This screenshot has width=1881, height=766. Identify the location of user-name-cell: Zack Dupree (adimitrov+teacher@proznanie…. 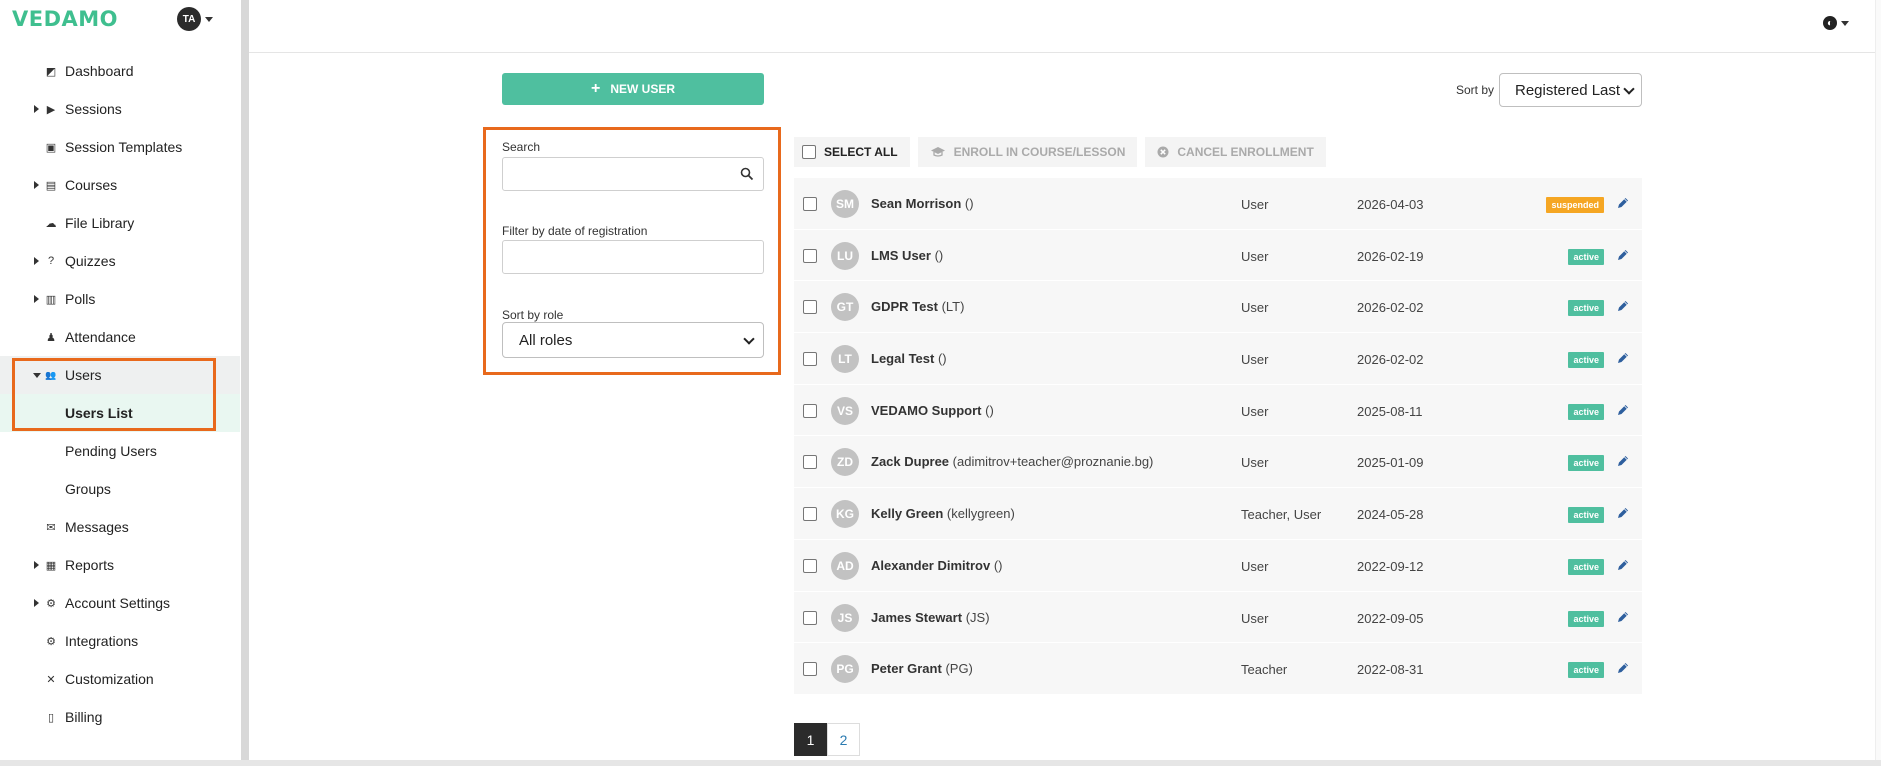
(1012, 461).